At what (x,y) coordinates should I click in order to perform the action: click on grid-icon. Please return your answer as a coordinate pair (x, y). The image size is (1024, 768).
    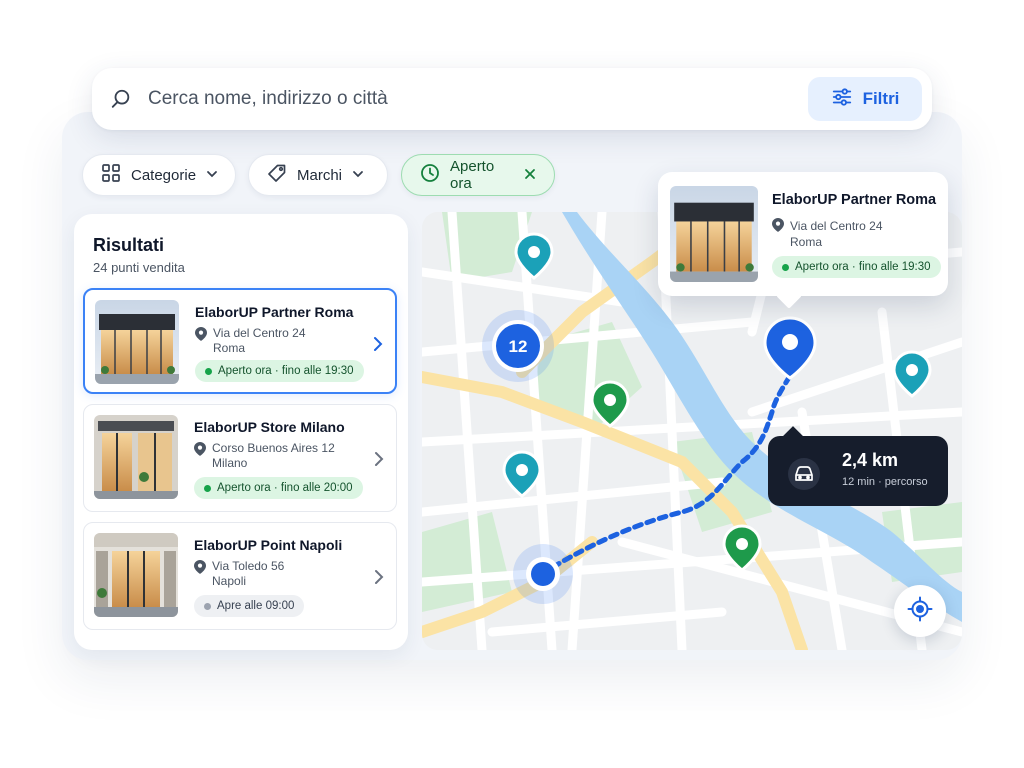
    Looking at the image, I should click on (111, 175).